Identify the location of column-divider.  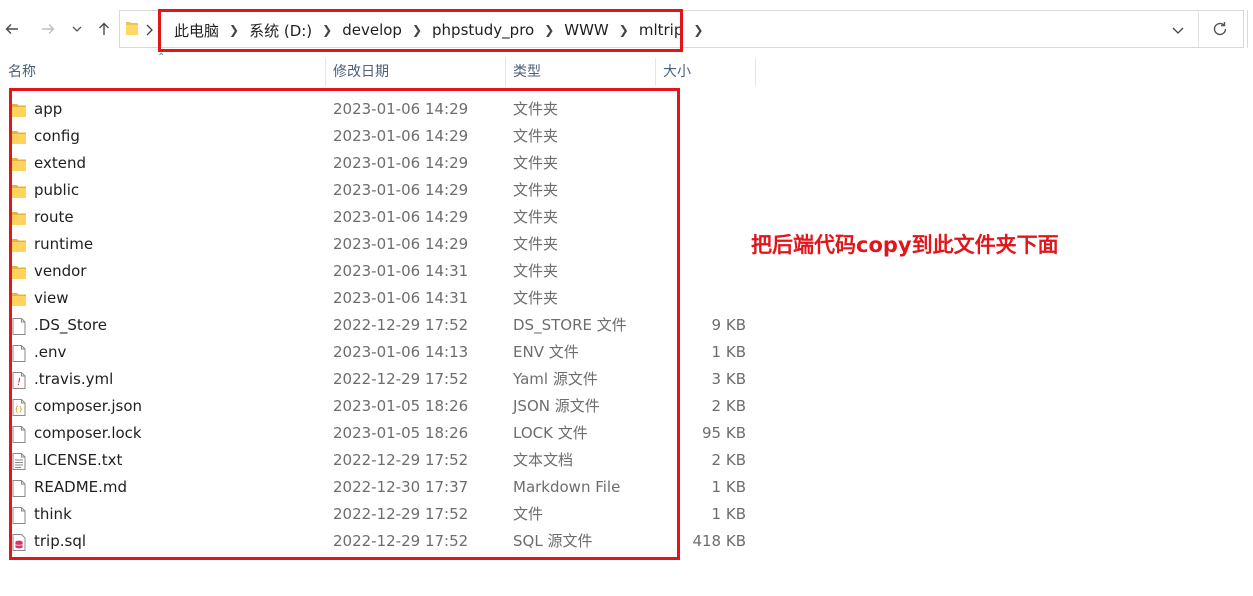
(755, 72).